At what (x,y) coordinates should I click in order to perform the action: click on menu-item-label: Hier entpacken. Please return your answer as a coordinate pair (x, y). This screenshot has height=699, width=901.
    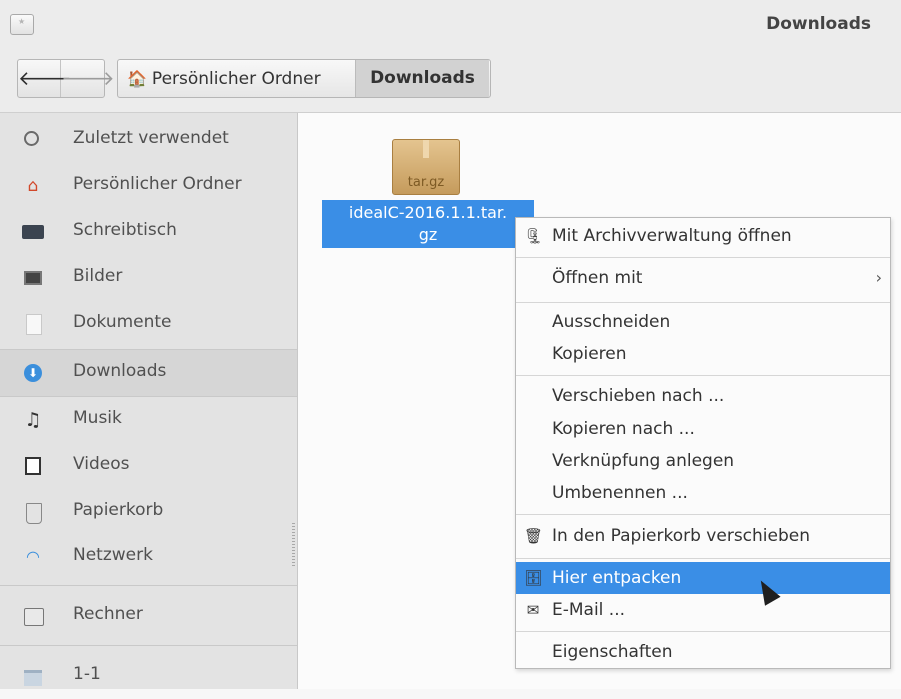
    Looking at the image, I should click on (617, 578).